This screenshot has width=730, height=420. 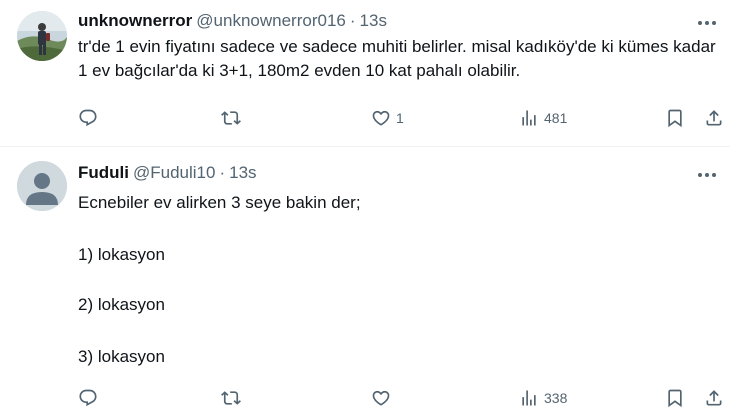 I want to click on default-avatar-icon, so click(x=42, y=186).